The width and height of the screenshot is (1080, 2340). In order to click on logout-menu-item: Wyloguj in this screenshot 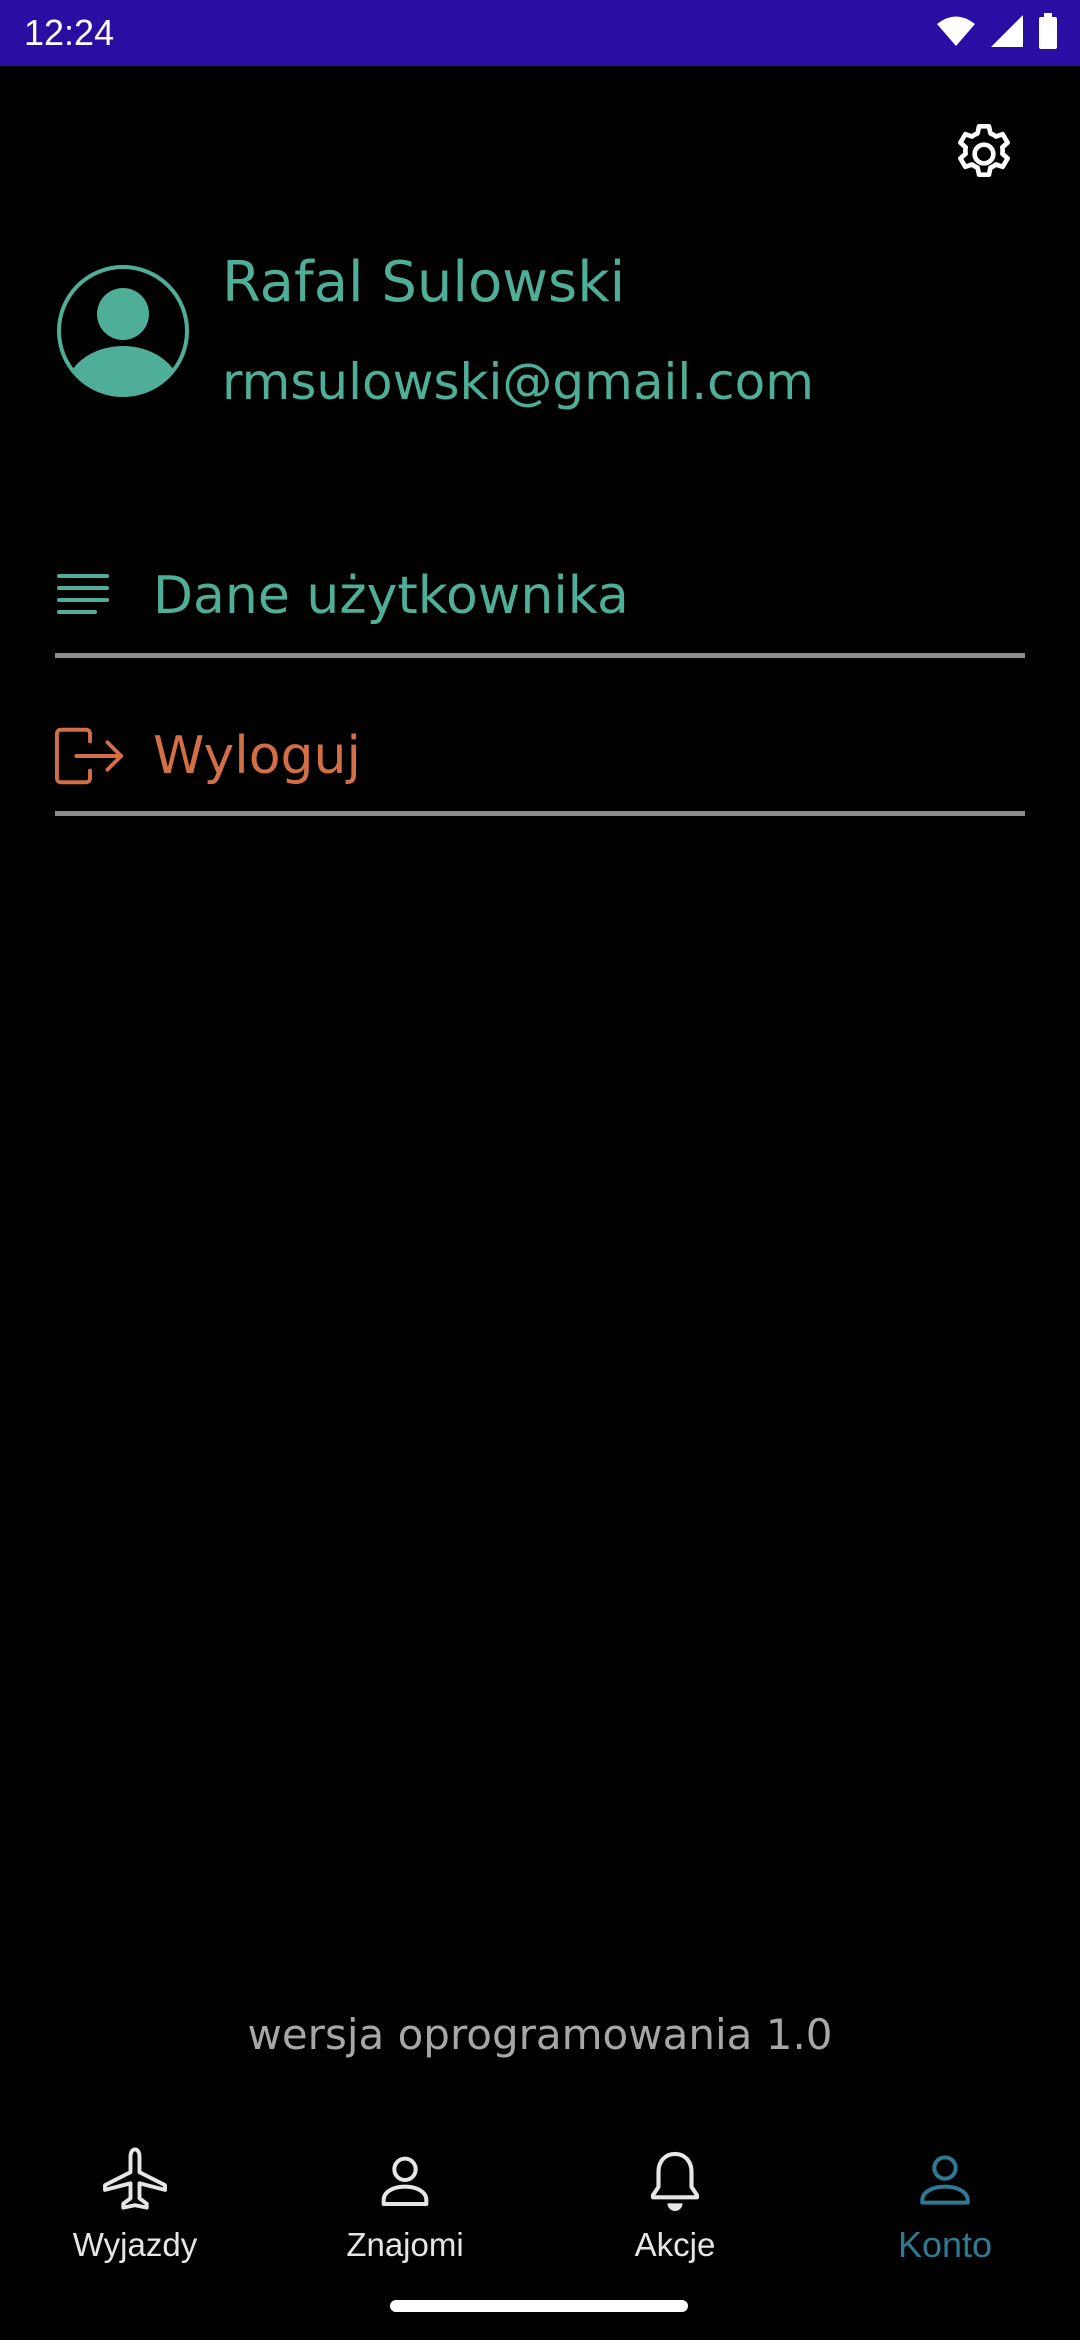, I will do `click(540, 758)`.